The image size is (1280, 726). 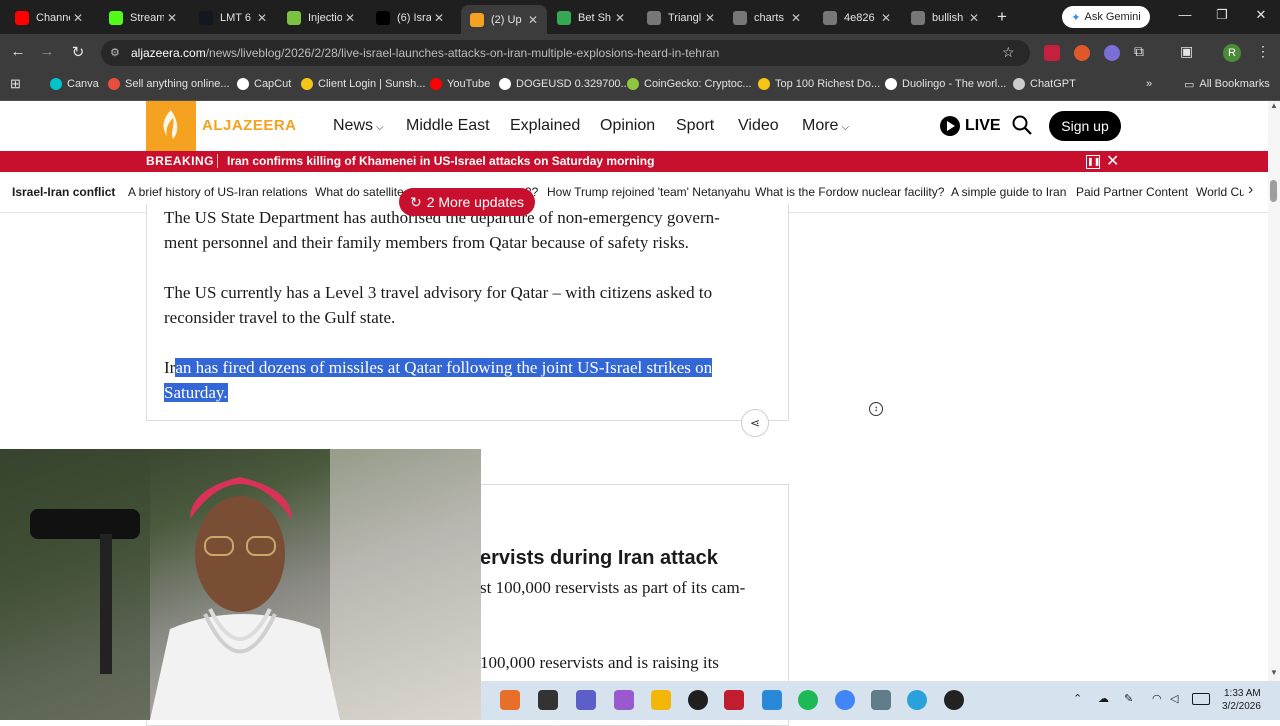 I want to click on browser-menu-icon: ⋮, so click(x=1263, y=51).